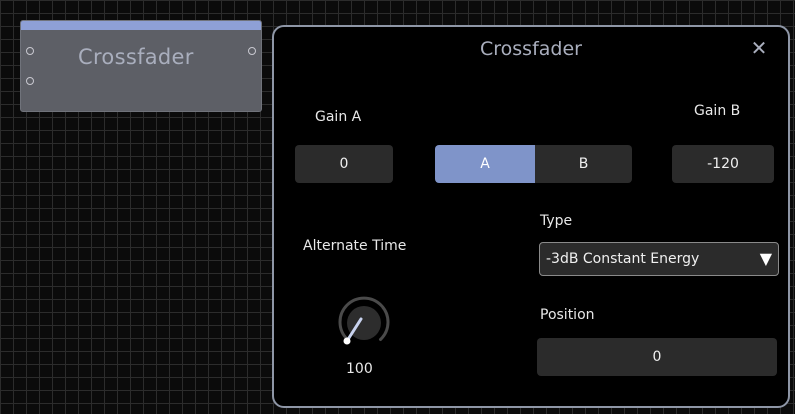 Image resolution: width=795 pixels, height=414 pixels. Describe the element at coordinates (30, 51) in the screenshot. I see `input-port-1-icon` at that location.